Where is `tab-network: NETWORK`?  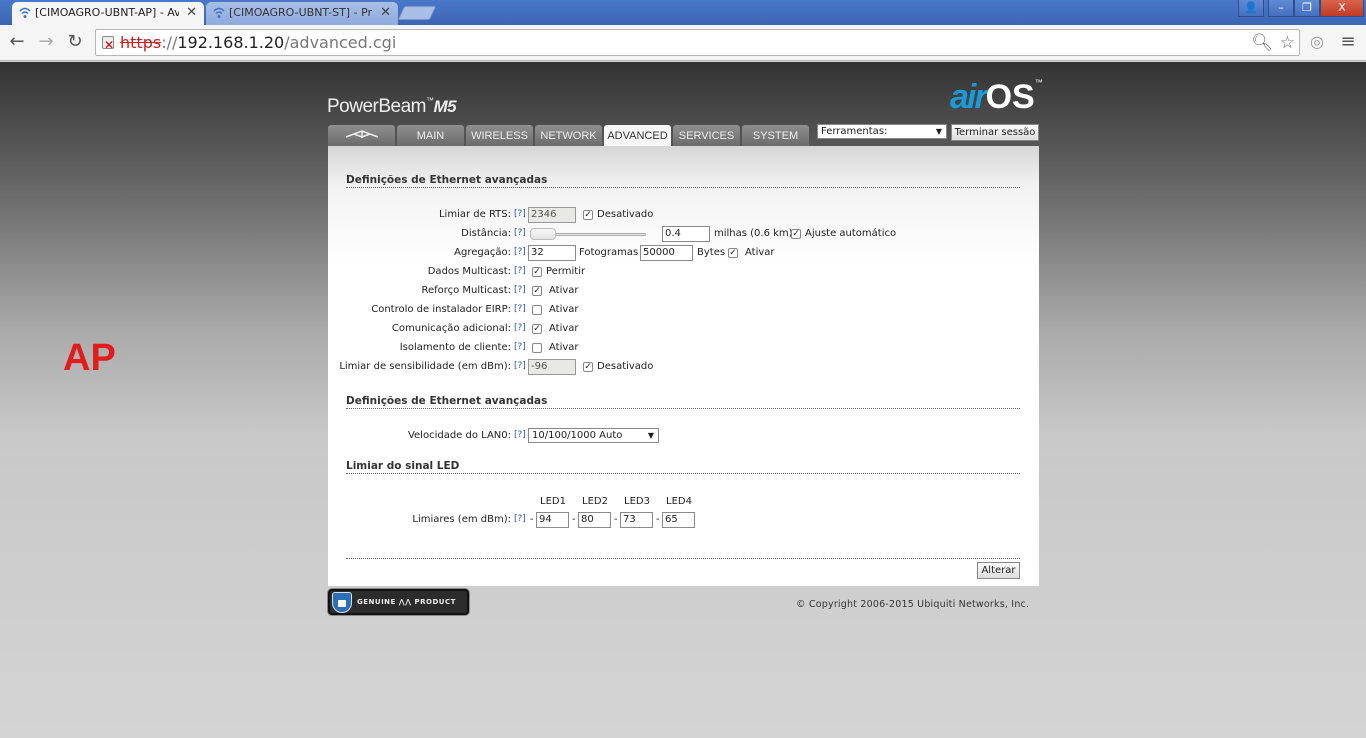
tab-network: NETWORK is located at coordinates (568, 135).